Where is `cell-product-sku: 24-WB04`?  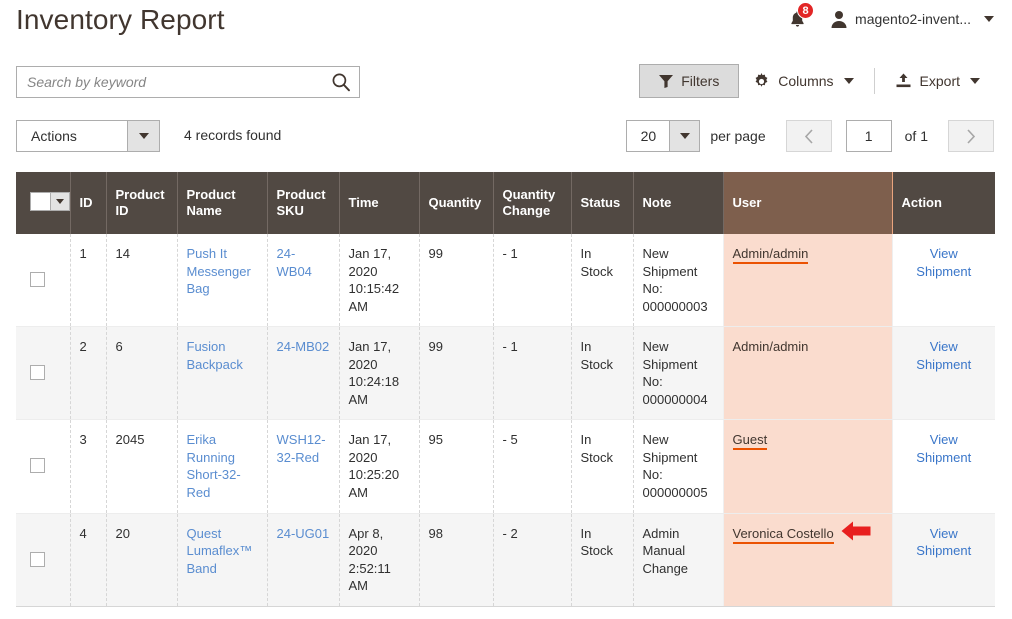
cell-product-sku: 24-WB04 is located at coordinates (303, 281).